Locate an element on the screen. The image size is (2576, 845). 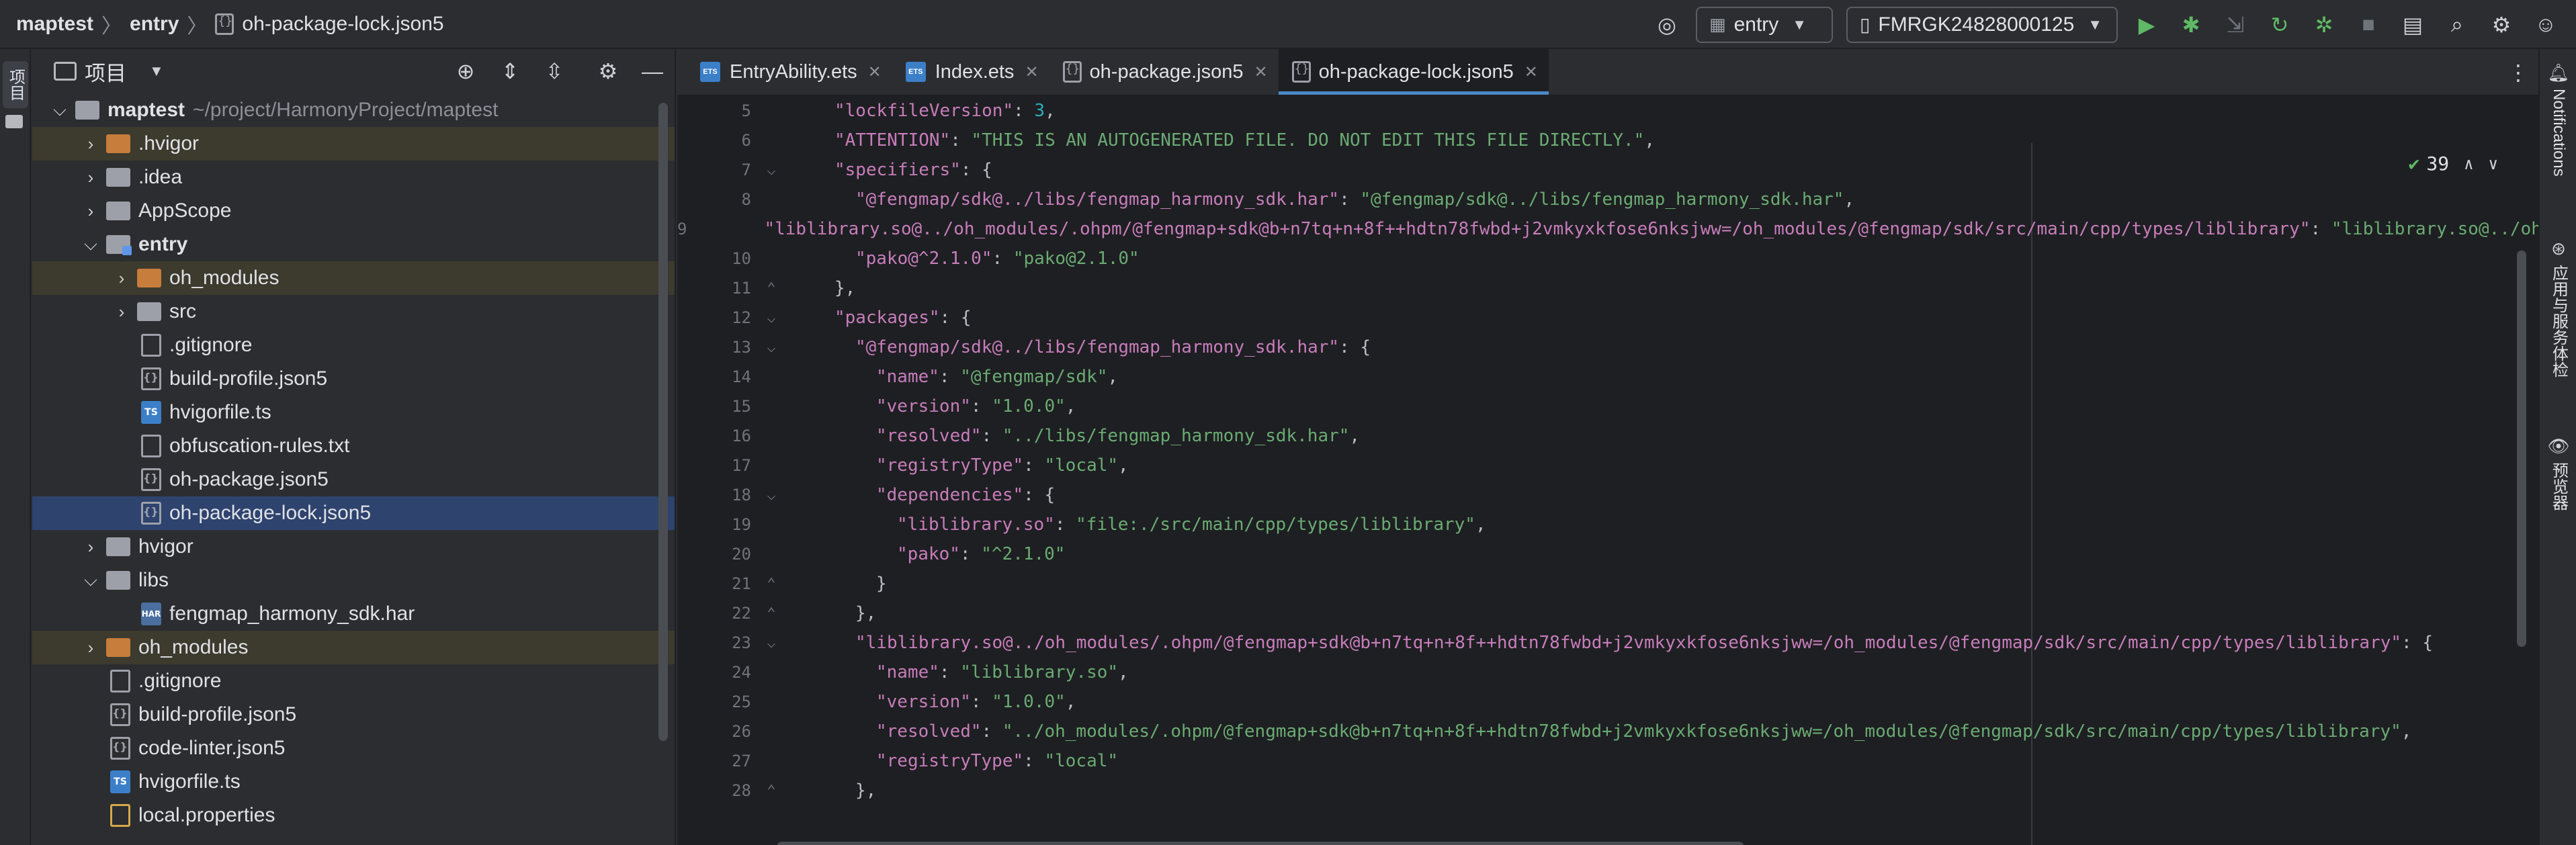
tree-item: ⌵ libs is located at coordinates (353, 580).